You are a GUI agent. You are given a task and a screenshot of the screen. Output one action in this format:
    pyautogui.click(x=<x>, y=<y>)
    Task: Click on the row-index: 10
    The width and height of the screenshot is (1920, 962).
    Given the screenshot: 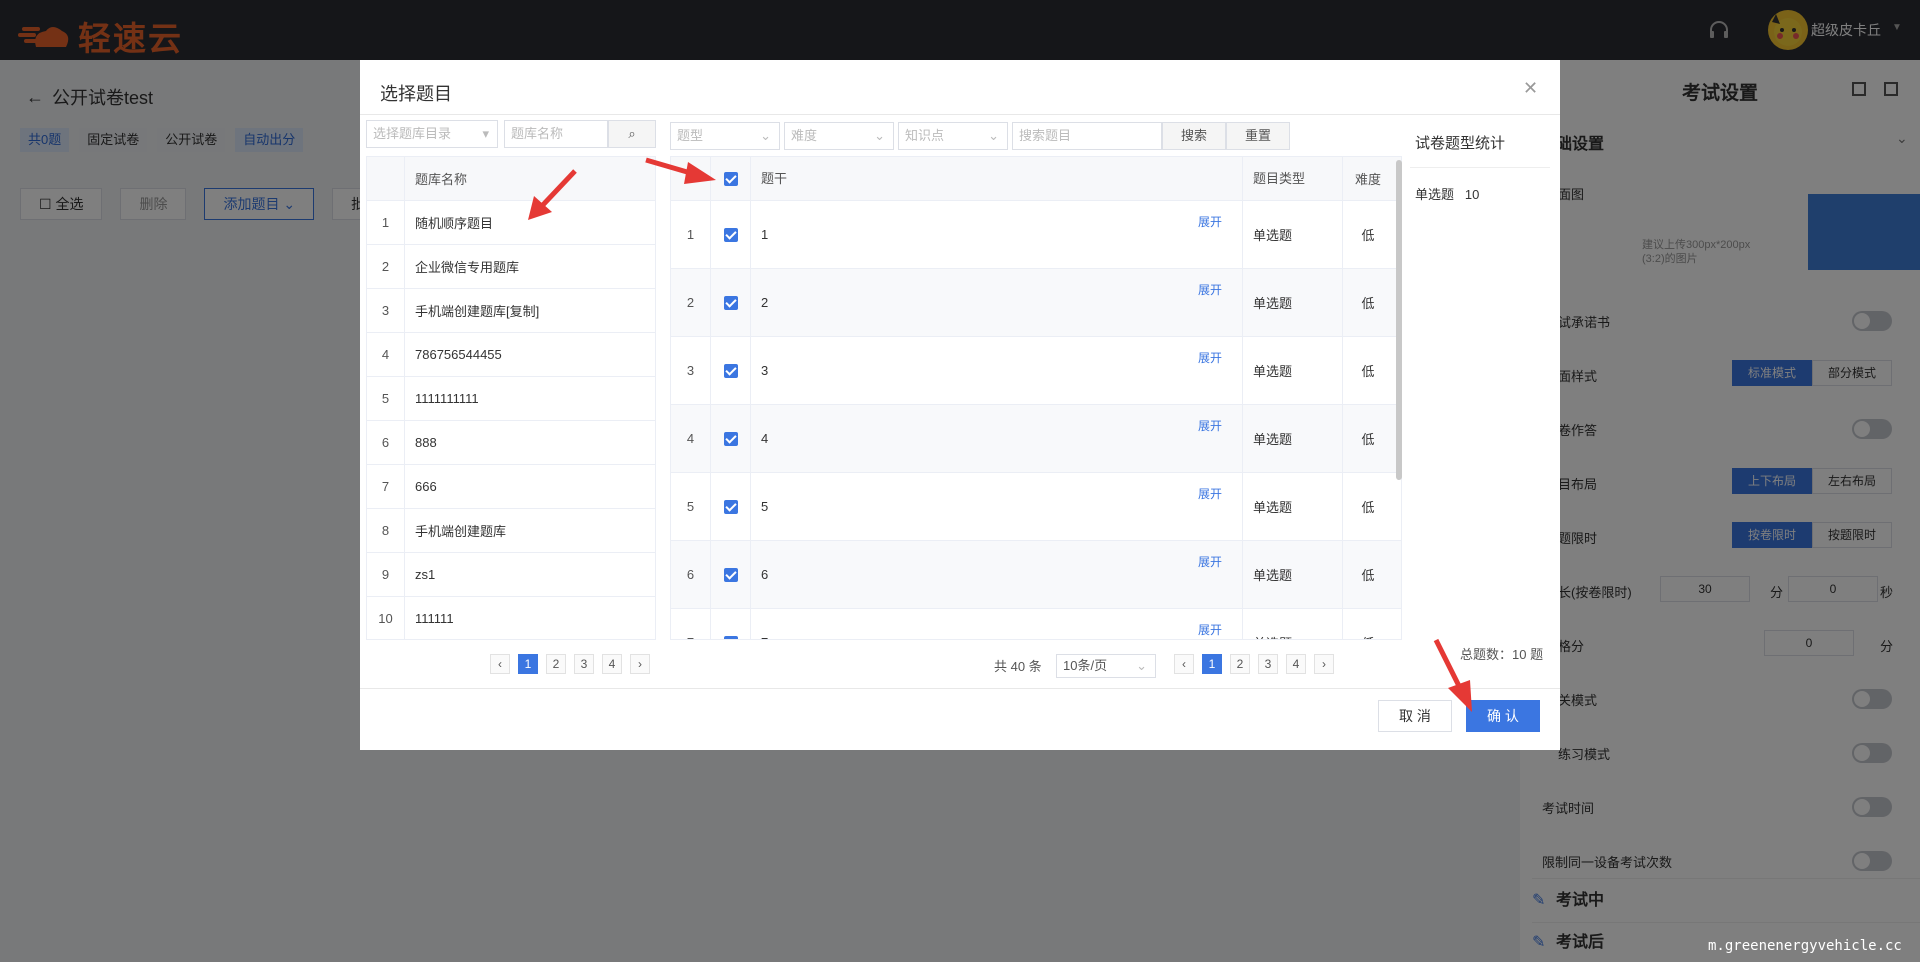 What is the action you would take?
    pyautogui.click(x=386, y=618)
    